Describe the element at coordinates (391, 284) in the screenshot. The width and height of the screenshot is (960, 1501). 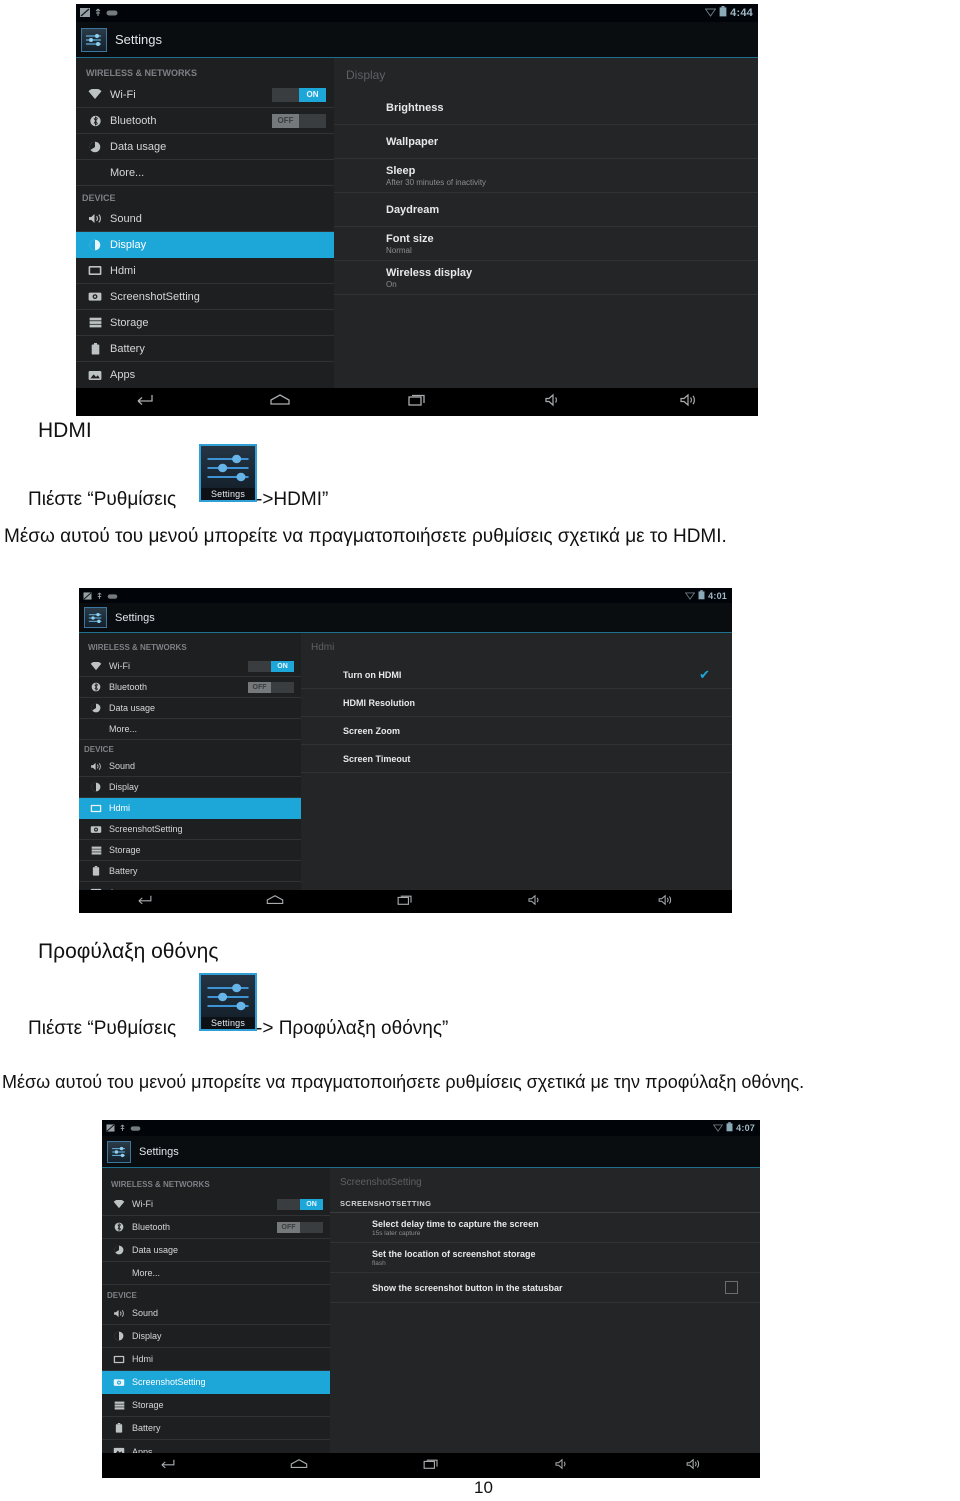
I see `row-subtitle: On` at that location.